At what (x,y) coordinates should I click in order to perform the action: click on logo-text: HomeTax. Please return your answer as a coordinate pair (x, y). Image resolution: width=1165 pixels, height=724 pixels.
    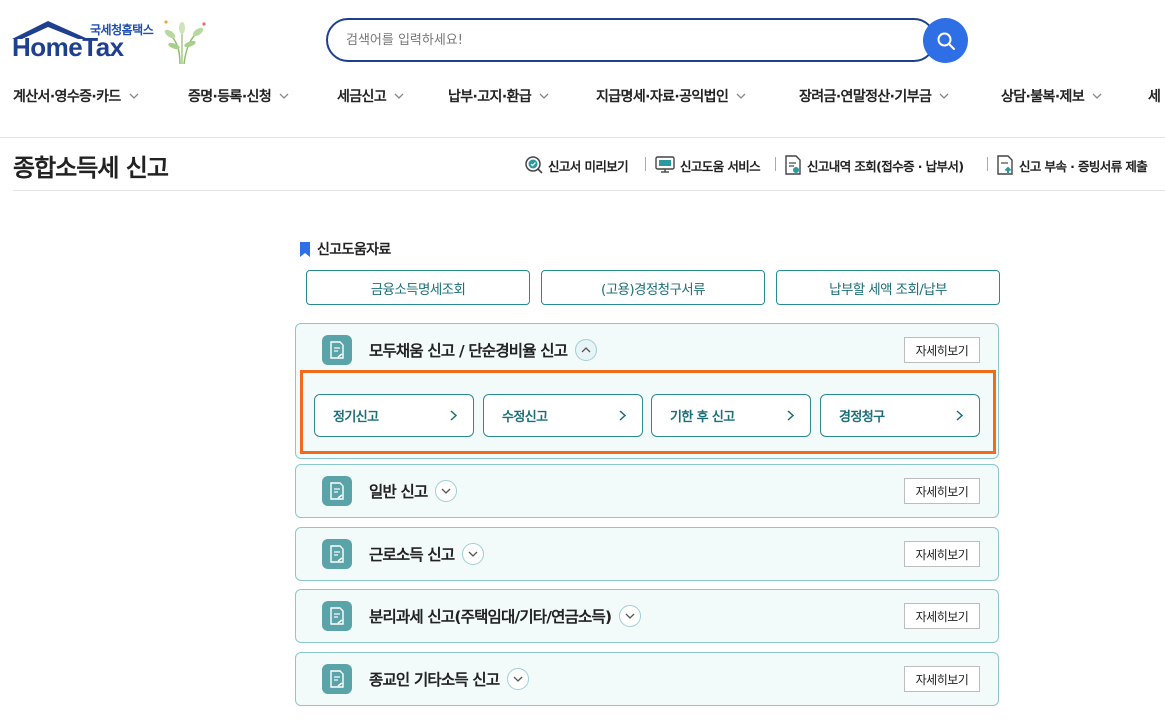
    Looking at the image, I should click on (68, 47).